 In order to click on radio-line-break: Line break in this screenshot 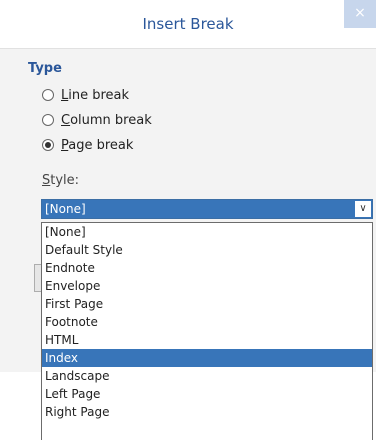, I will do `click(85, 95)`.